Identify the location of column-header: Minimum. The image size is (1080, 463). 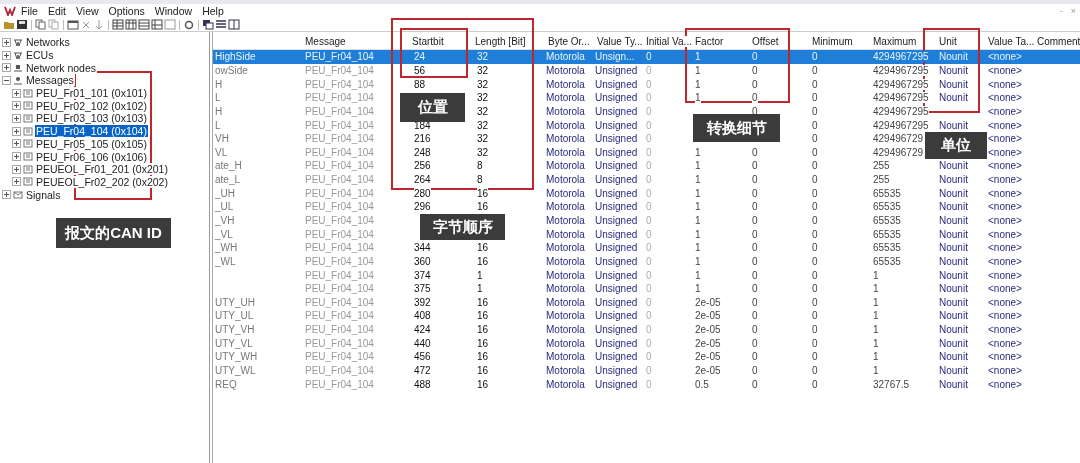
(832, 41).